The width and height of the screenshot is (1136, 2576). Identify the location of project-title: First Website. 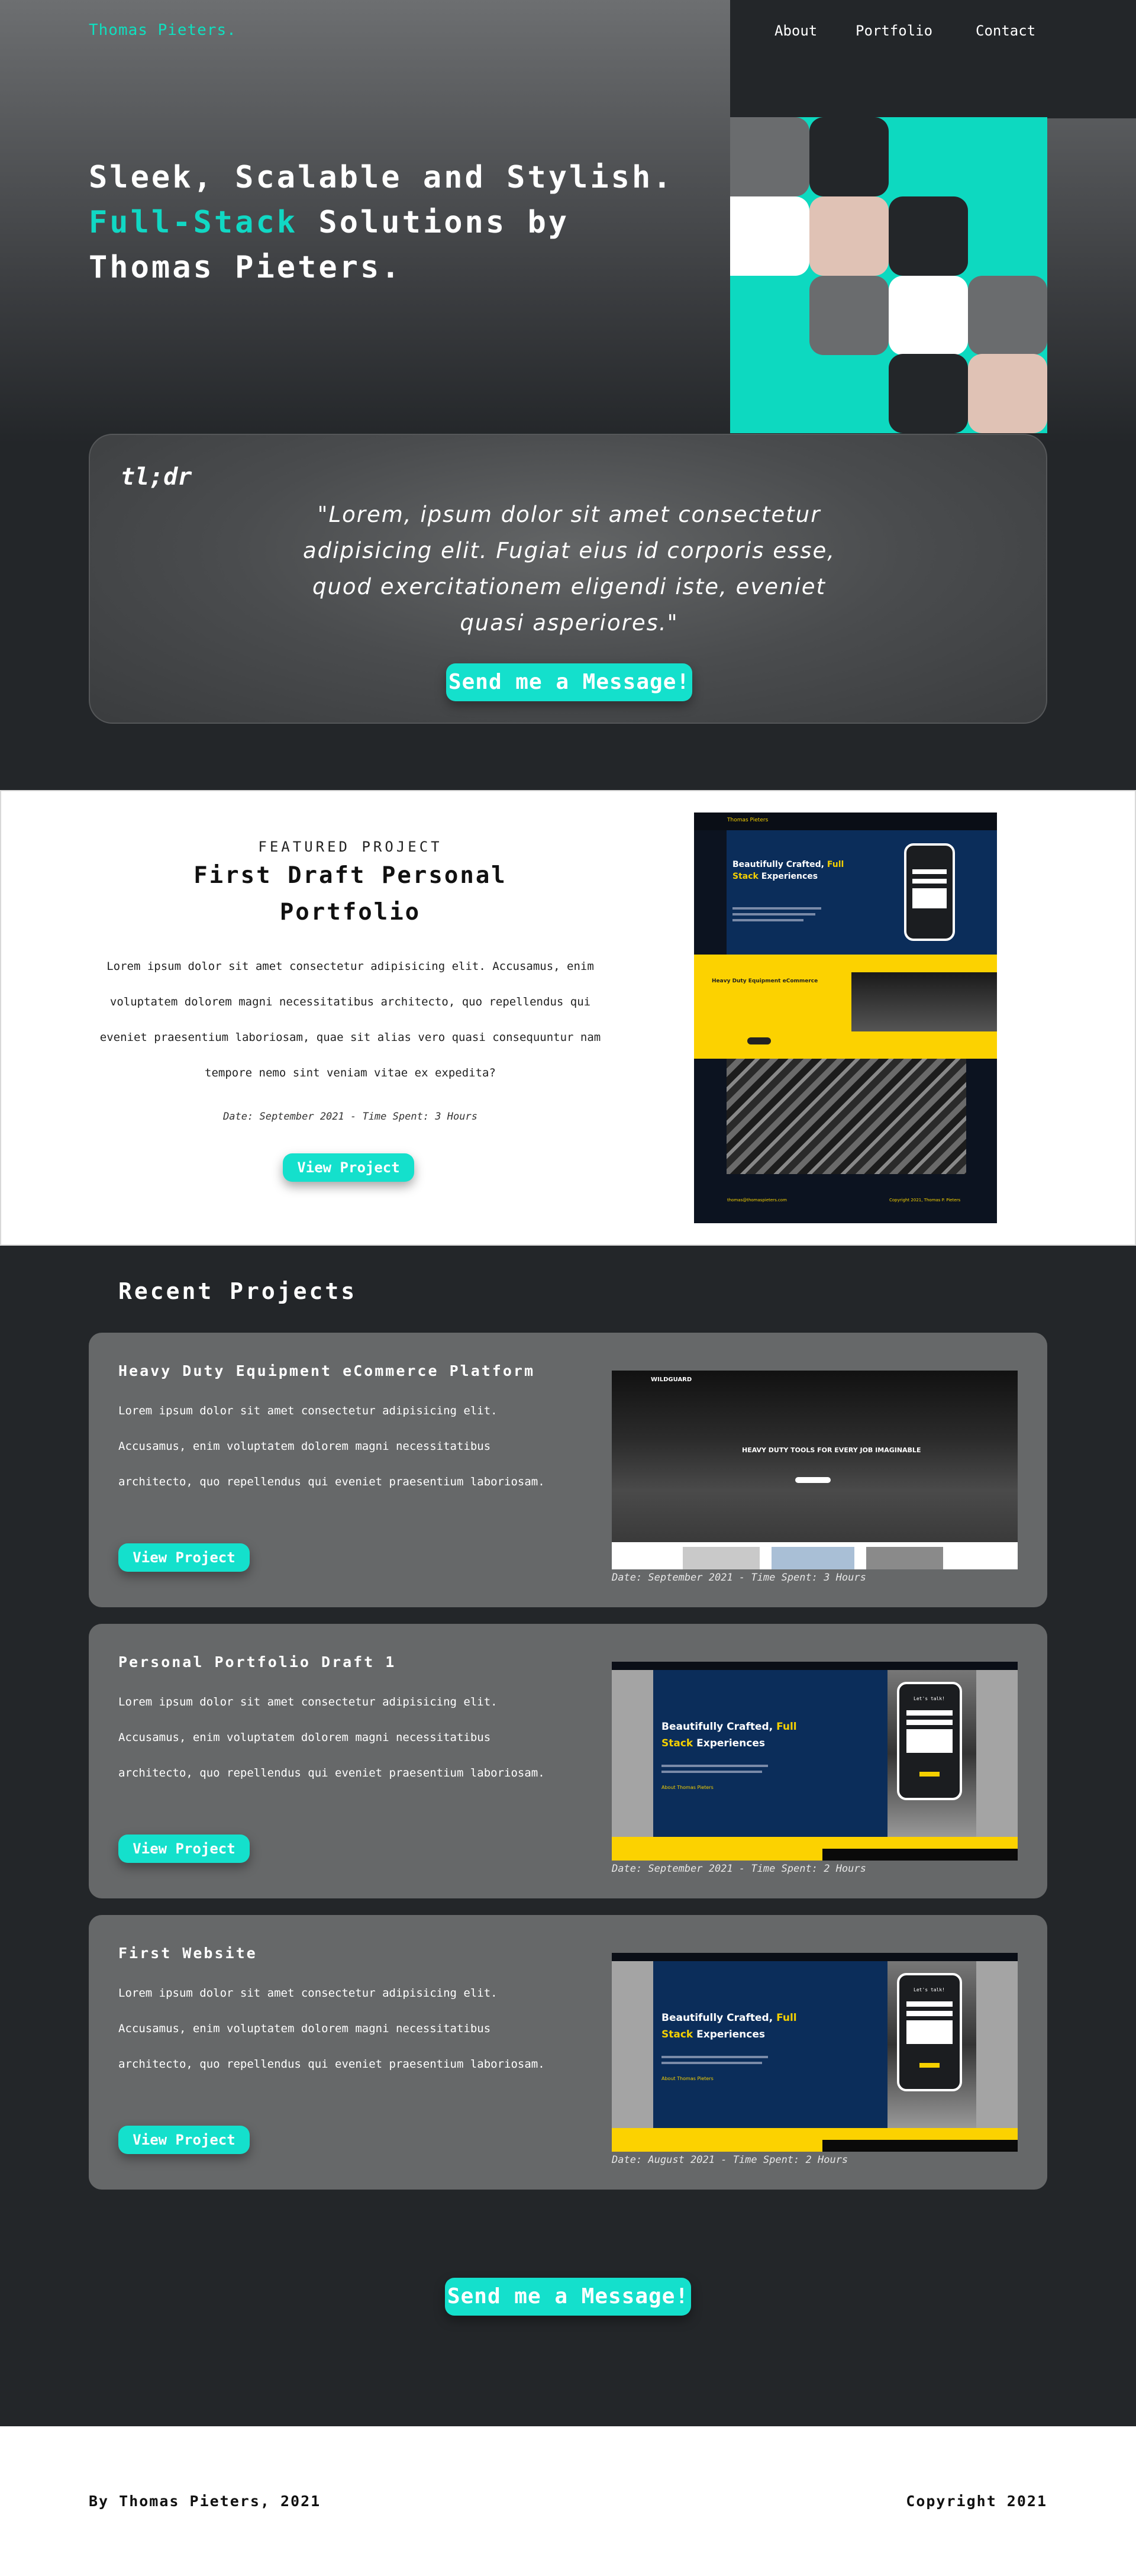
(187, 1953).